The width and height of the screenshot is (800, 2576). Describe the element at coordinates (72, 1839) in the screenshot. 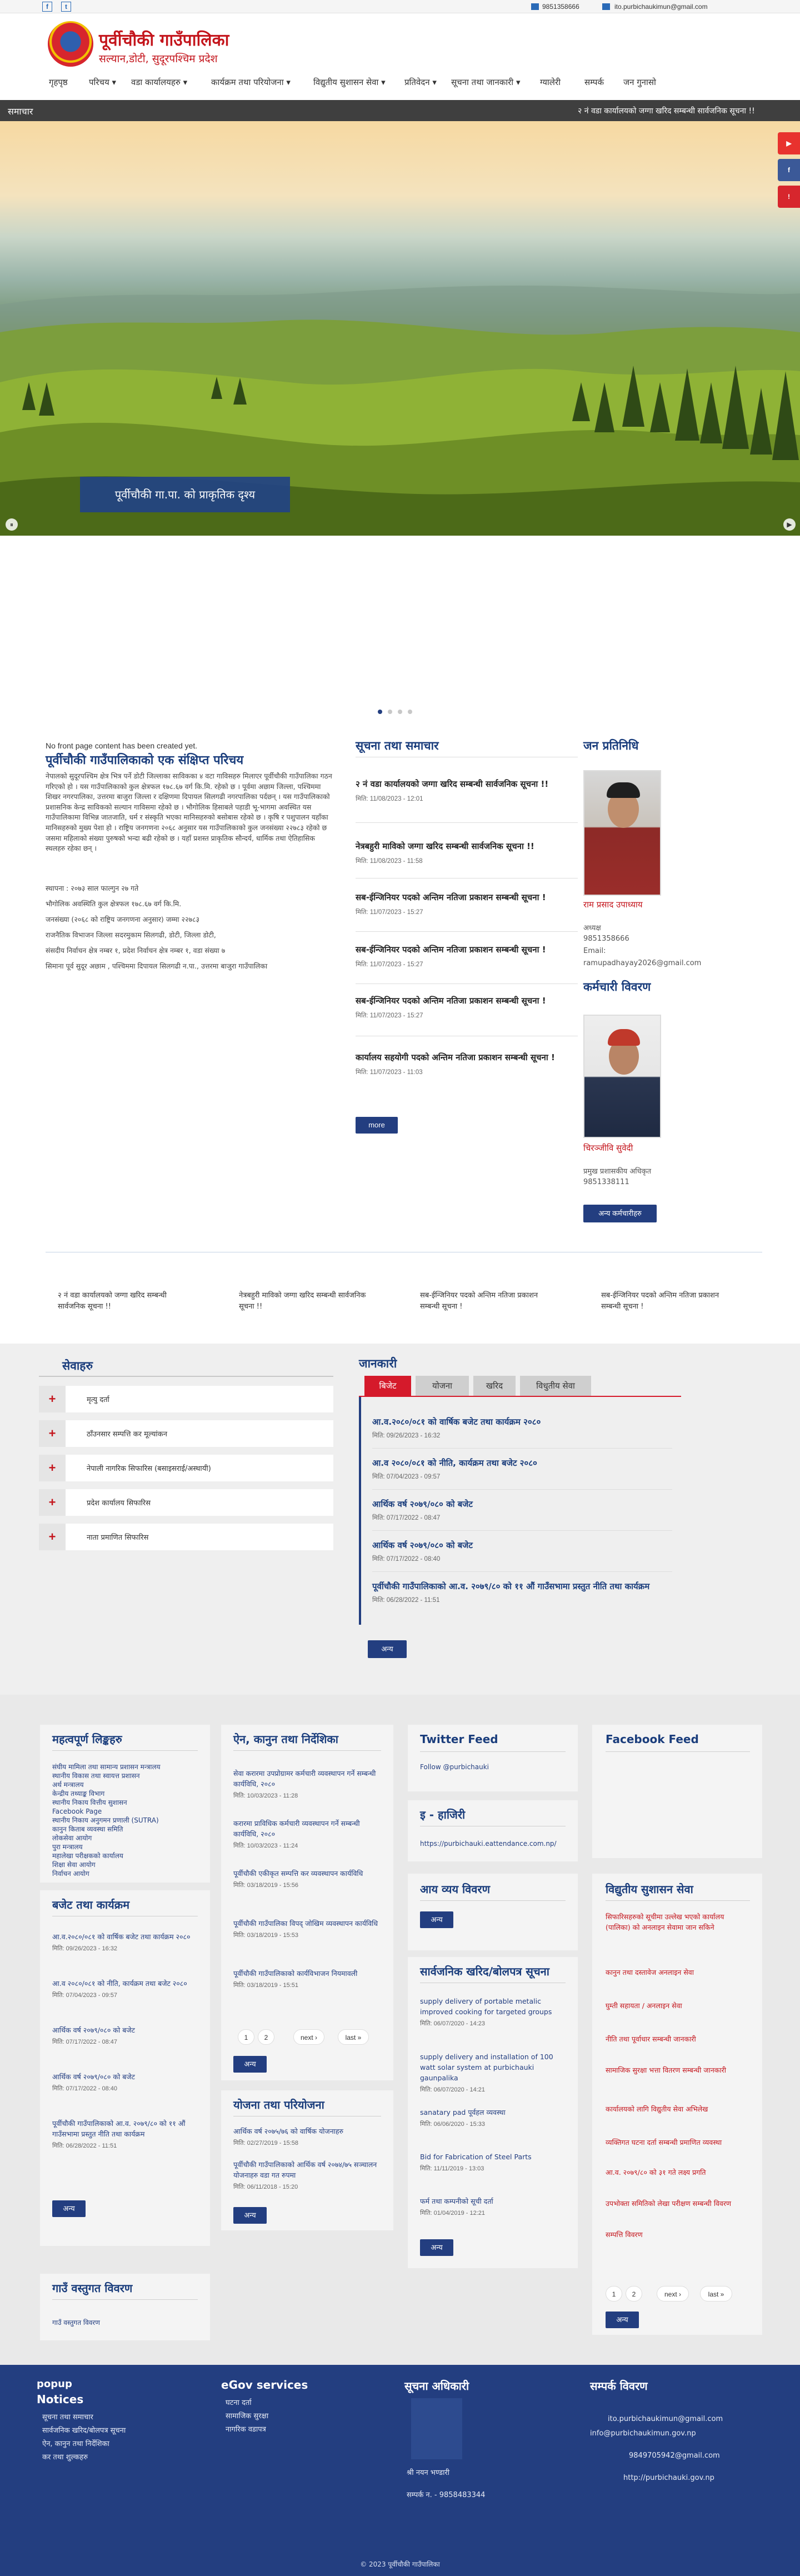

I see `link-item: लोकसेवा आयोग` at that location.